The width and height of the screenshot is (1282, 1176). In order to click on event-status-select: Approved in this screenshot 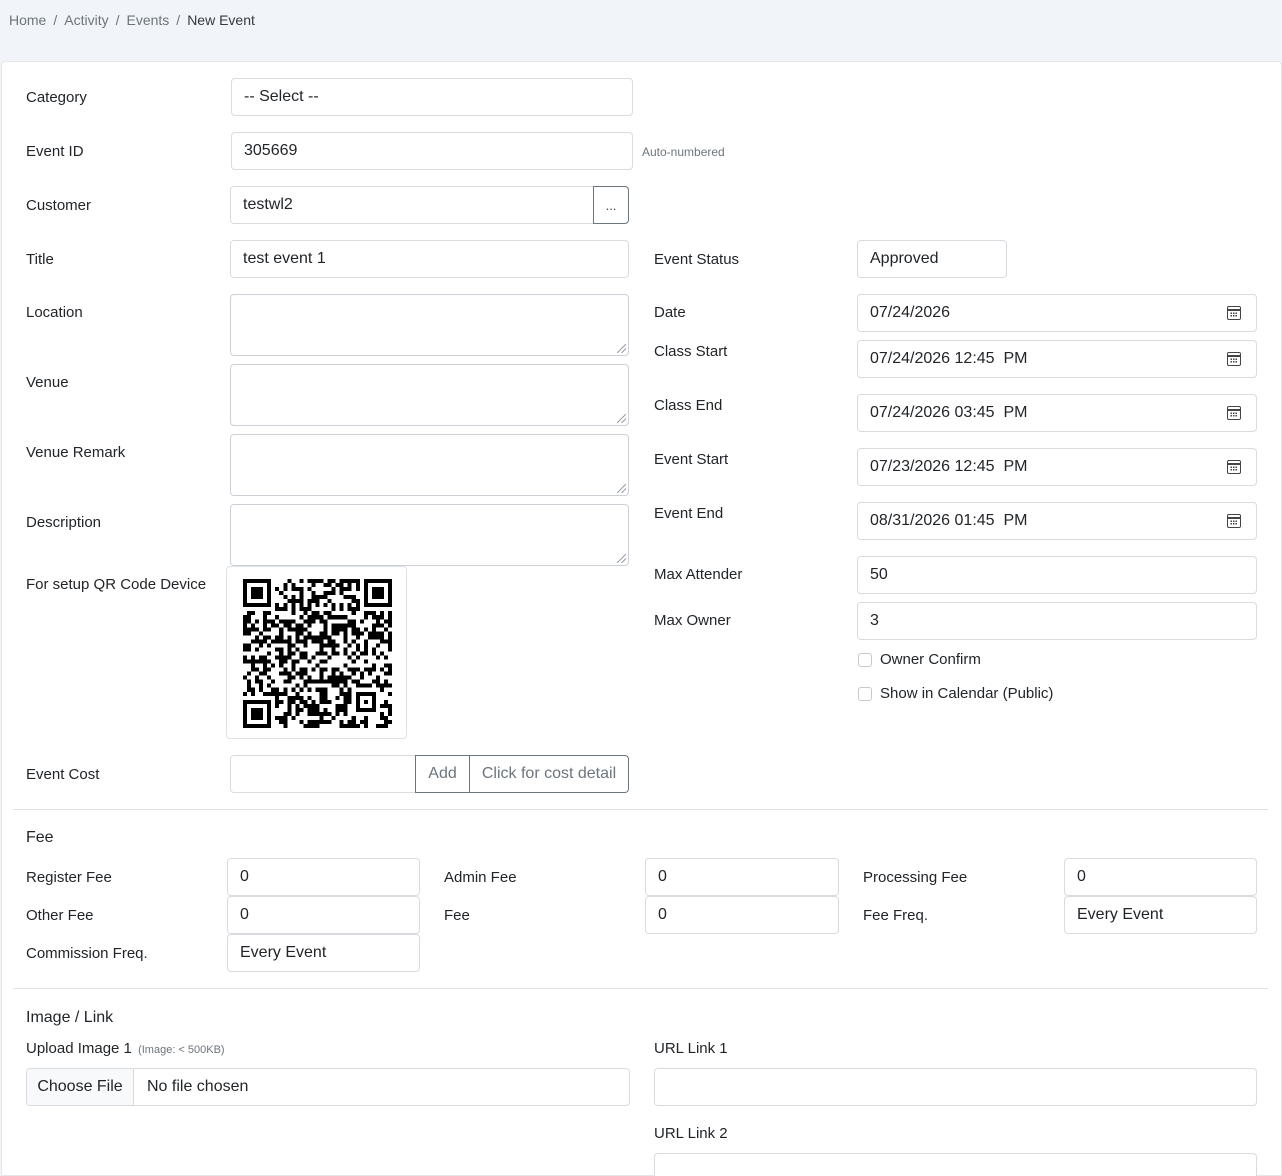, I will do `click(932, 259)`.